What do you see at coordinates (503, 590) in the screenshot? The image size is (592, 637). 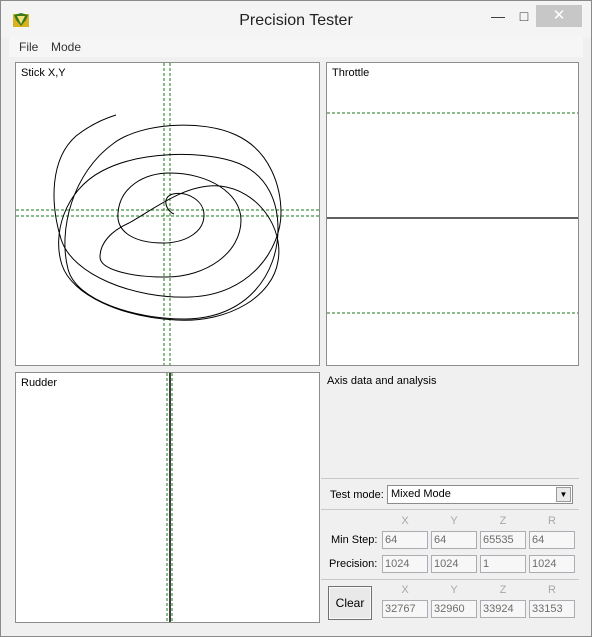 I see `current-header-z: Z` at bounding box center [503, 590].